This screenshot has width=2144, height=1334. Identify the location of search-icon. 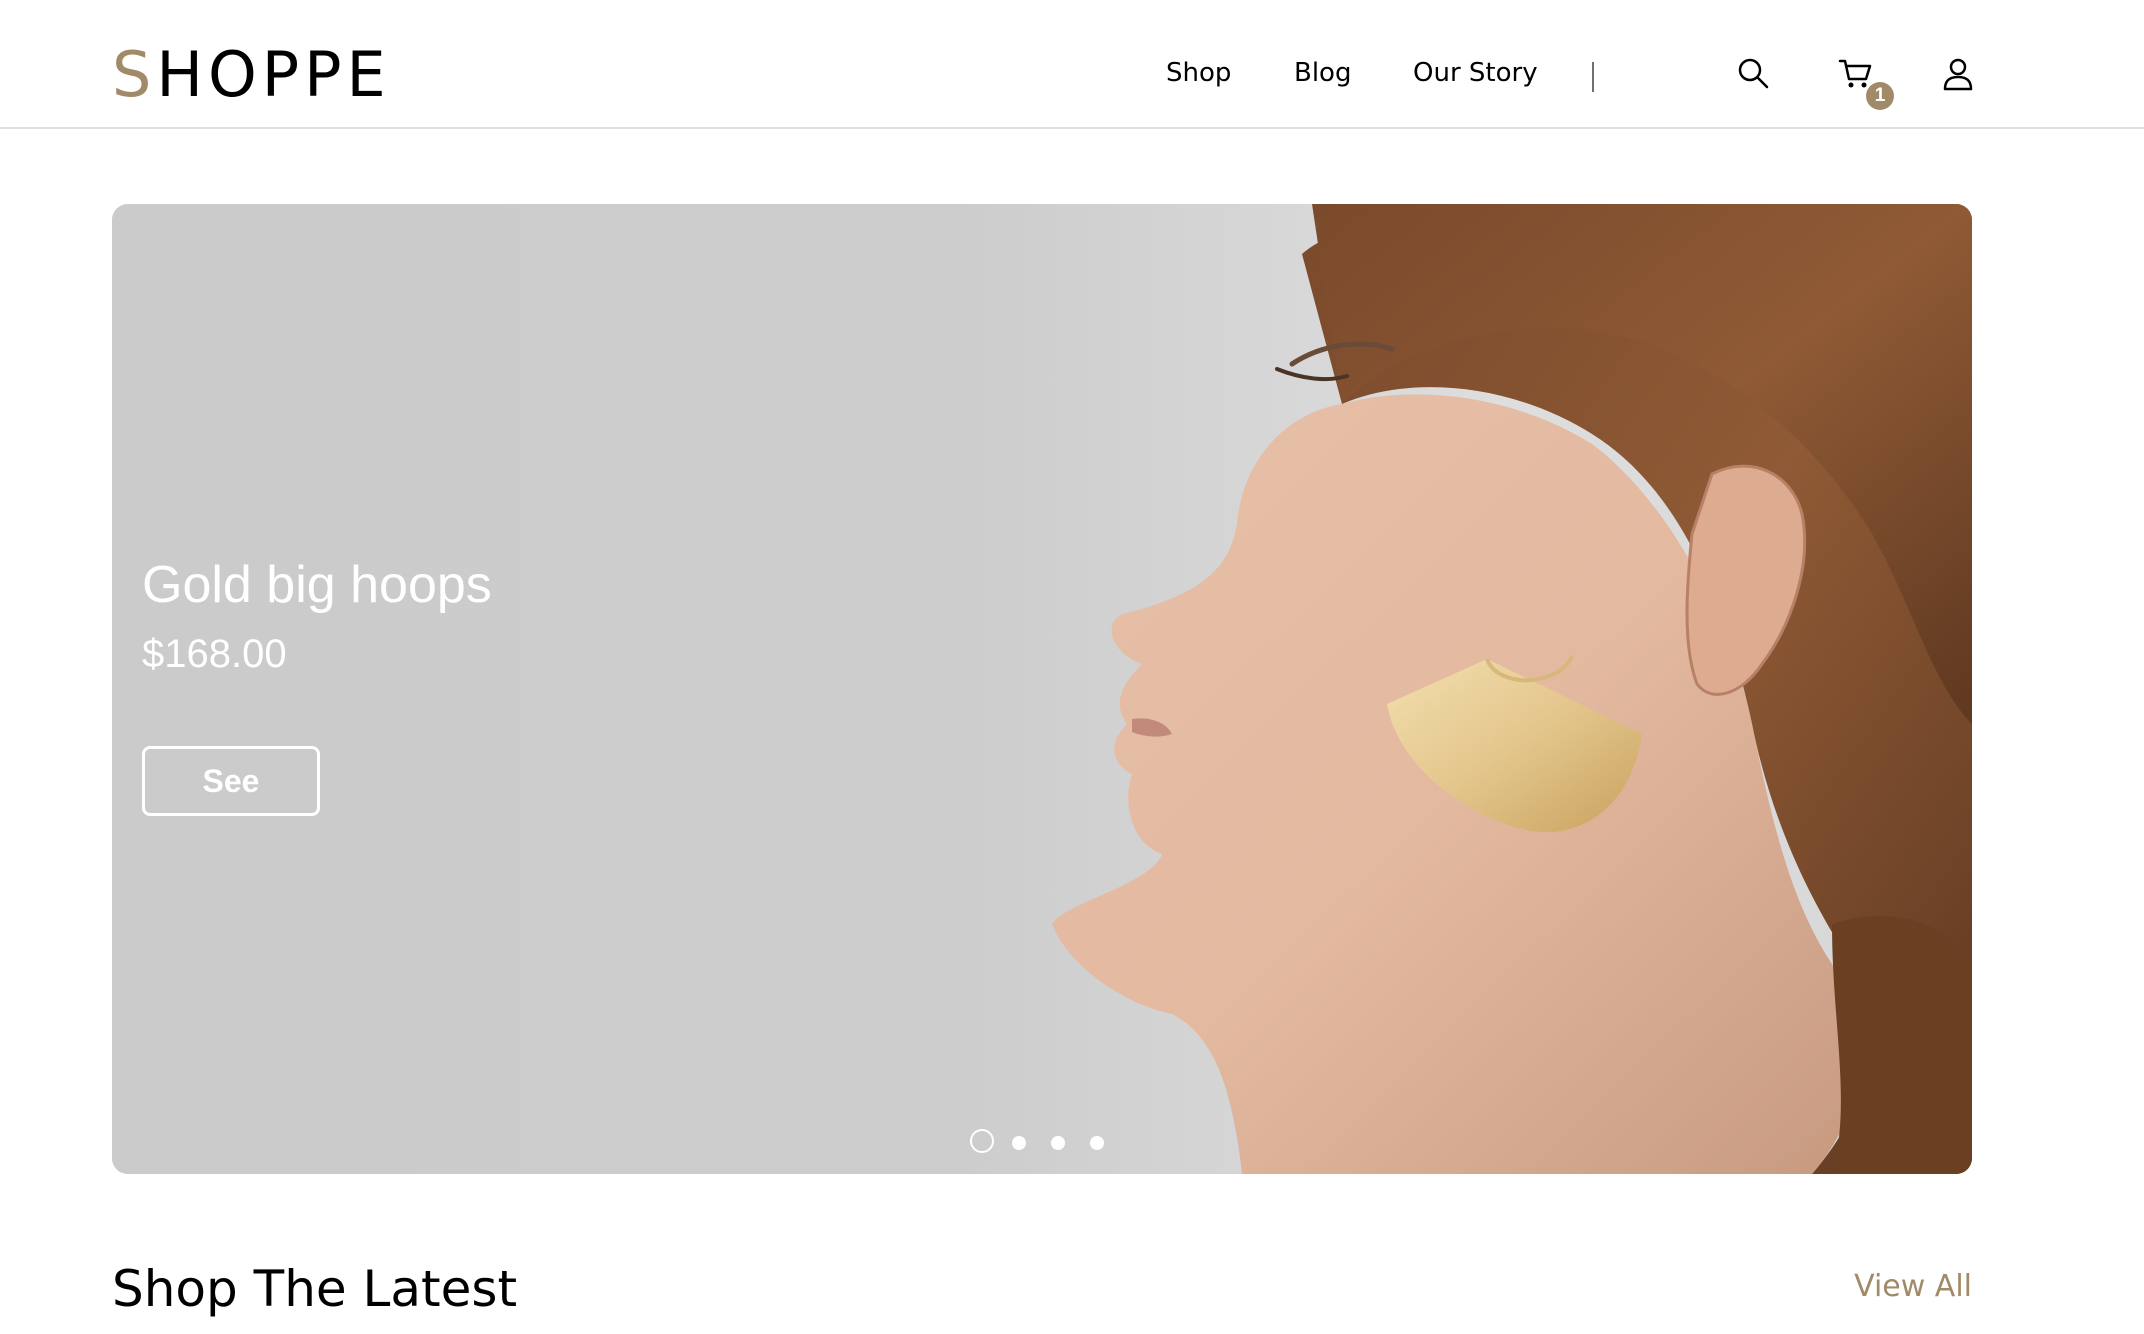
(1753, 73).